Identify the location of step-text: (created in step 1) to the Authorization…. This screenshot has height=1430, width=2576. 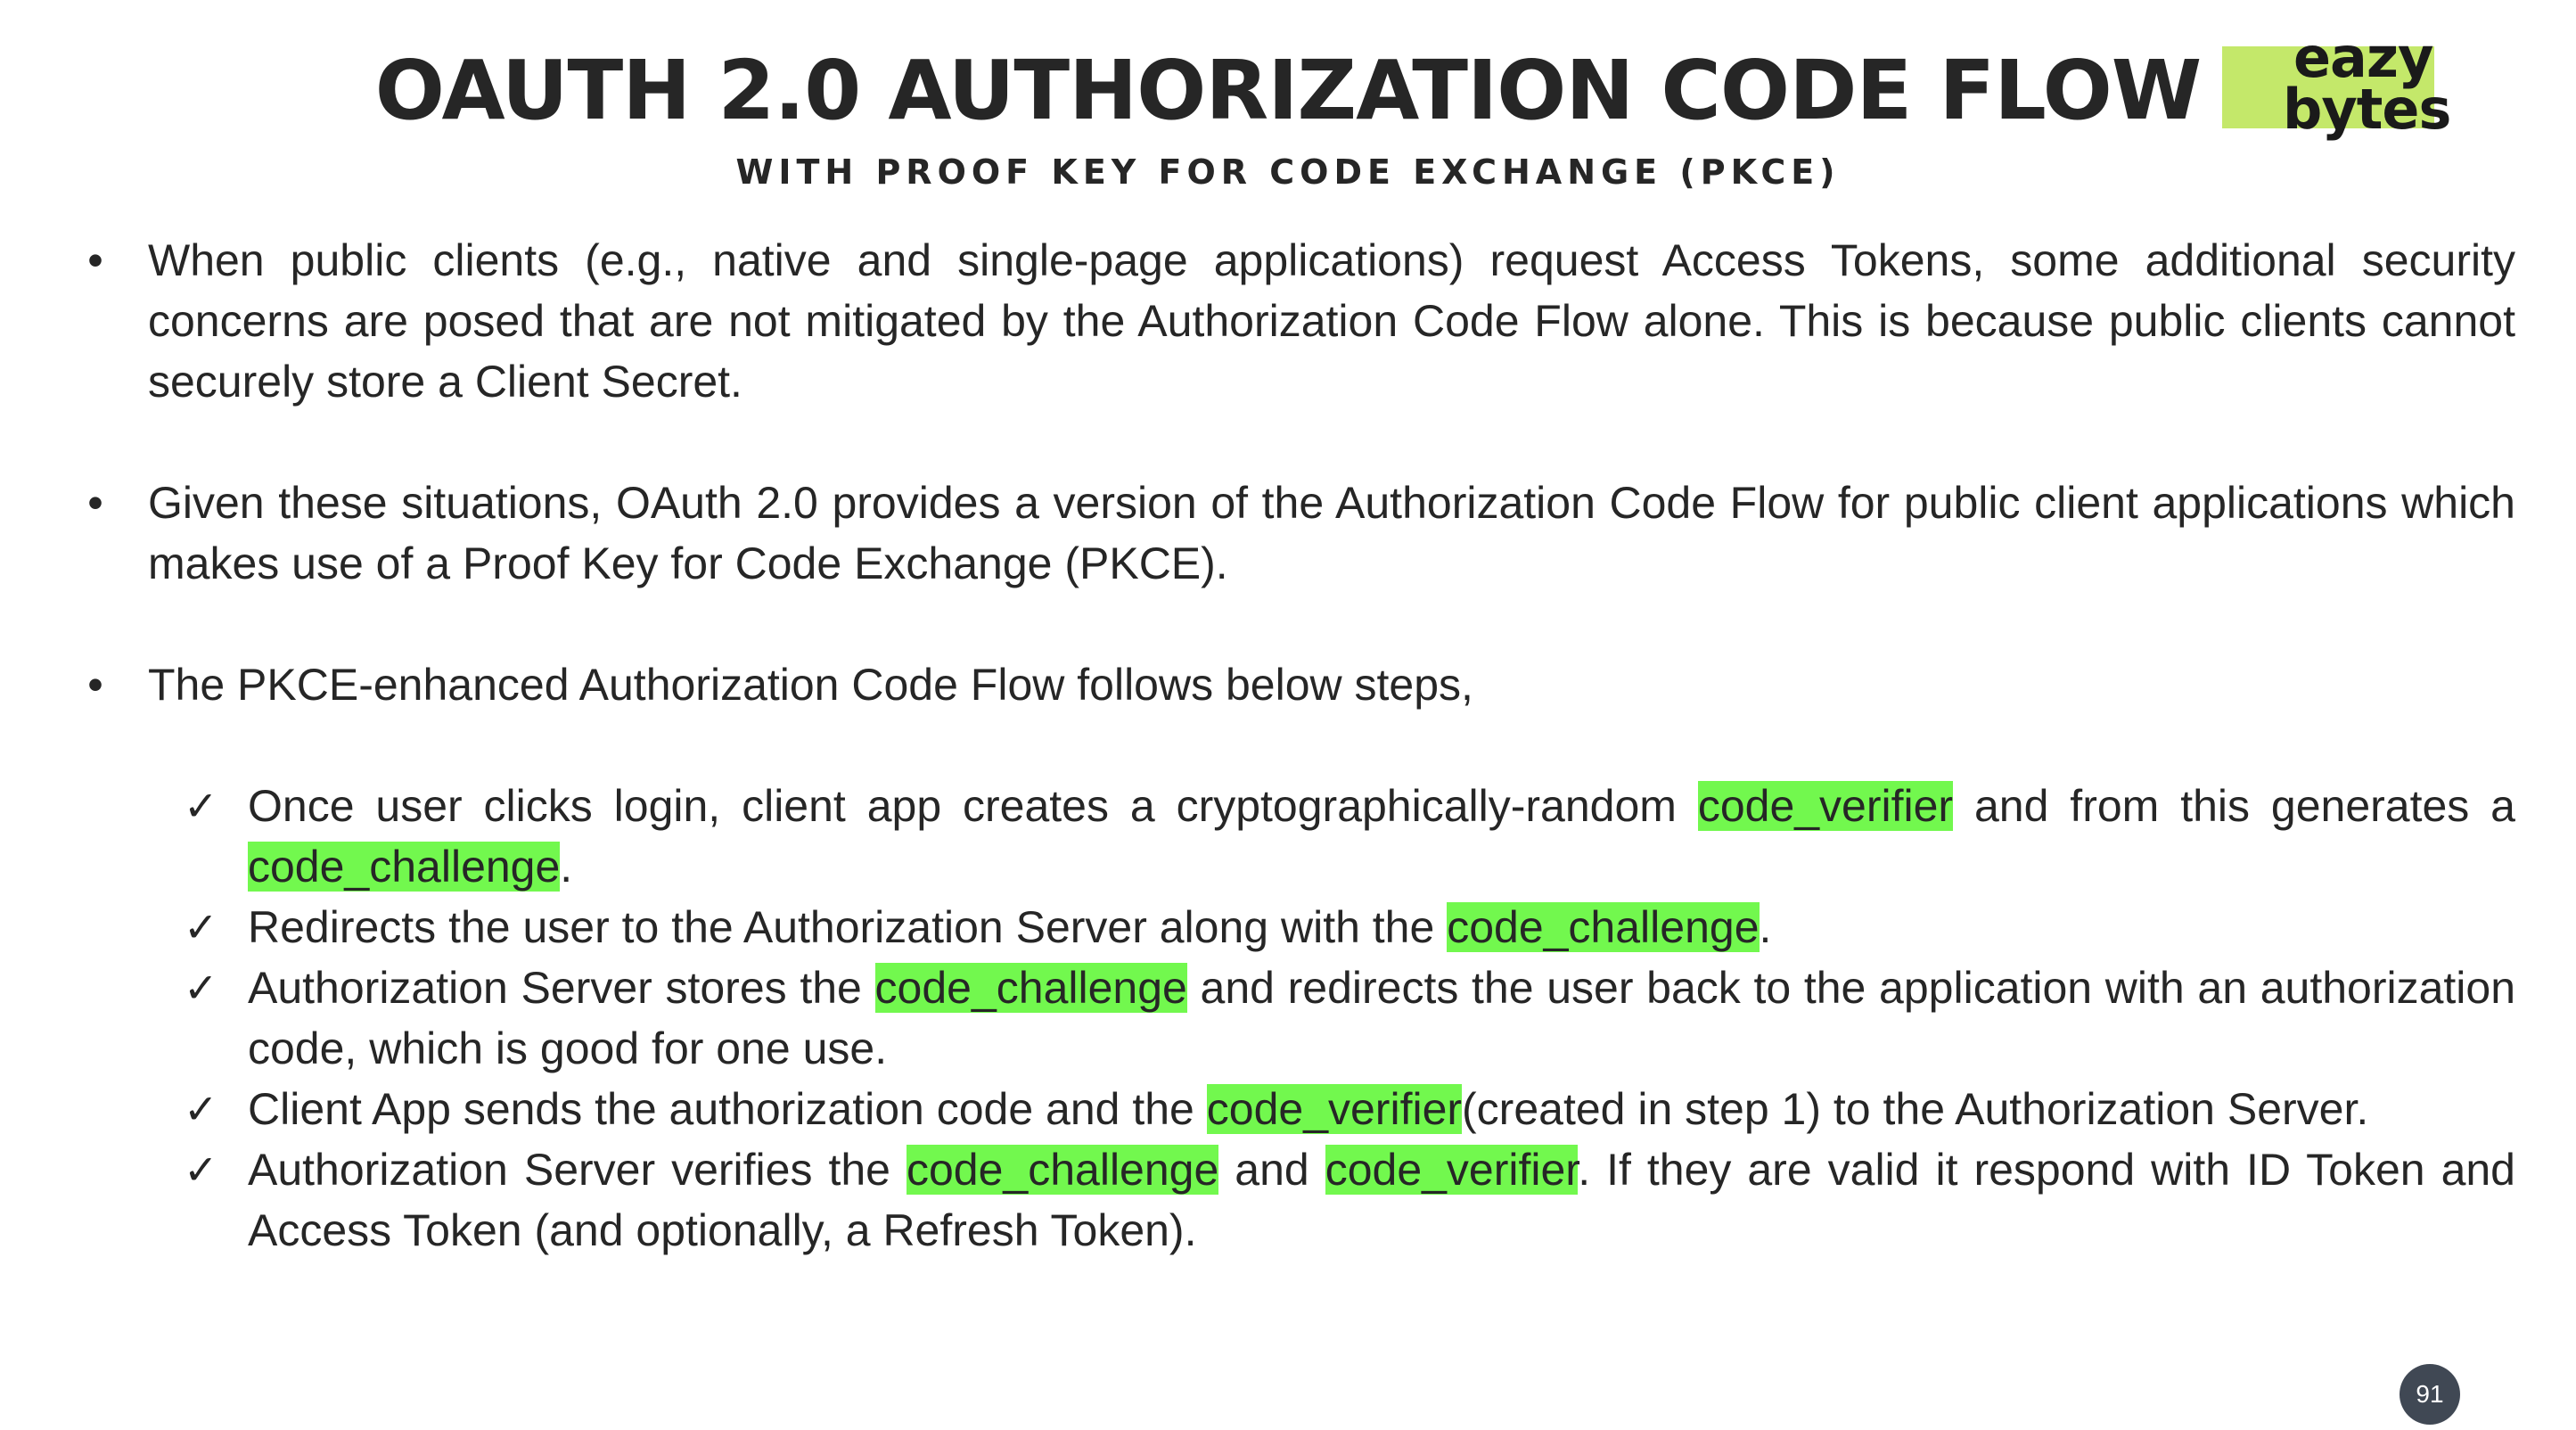
(1915, 1109).